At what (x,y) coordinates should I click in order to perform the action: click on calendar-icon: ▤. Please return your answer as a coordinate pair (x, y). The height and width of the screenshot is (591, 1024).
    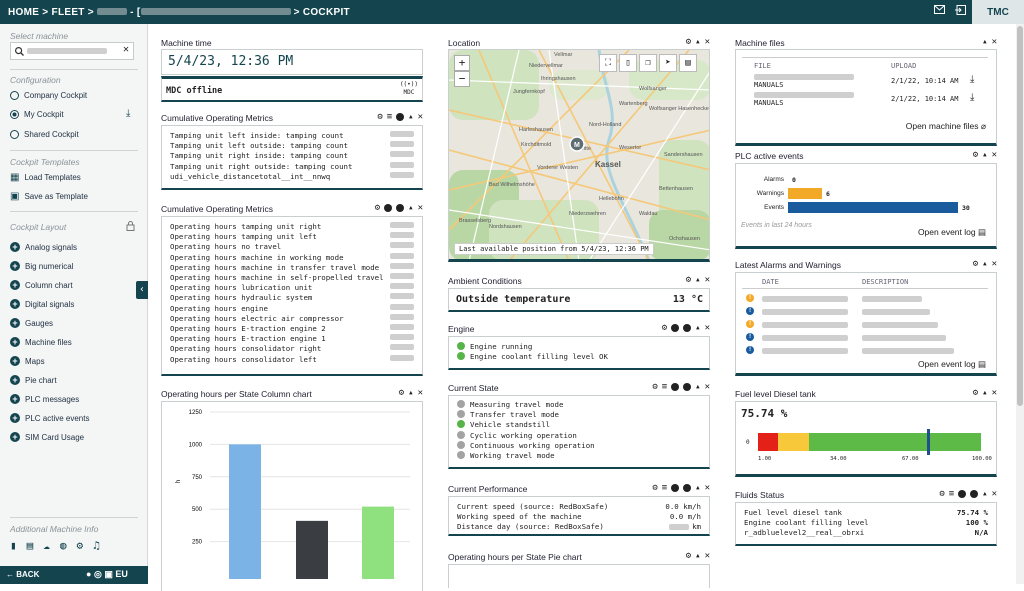
    Looking at the image, I should click on (688, 63).